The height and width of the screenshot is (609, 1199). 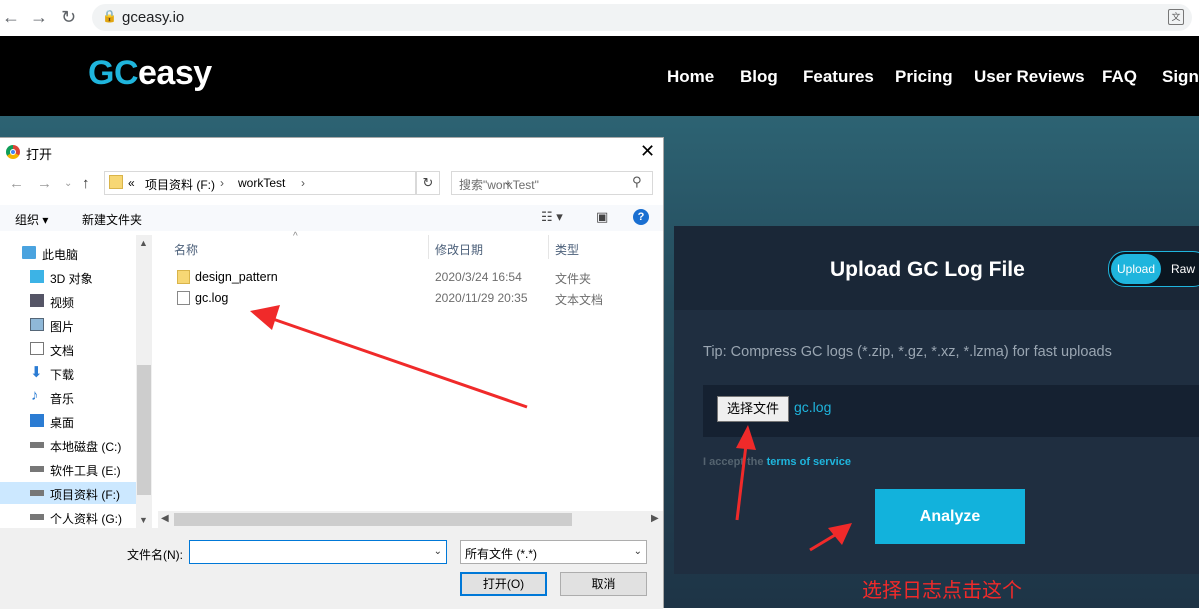 I want to click on reload-icon: ↻, so click(x=68, y=17).